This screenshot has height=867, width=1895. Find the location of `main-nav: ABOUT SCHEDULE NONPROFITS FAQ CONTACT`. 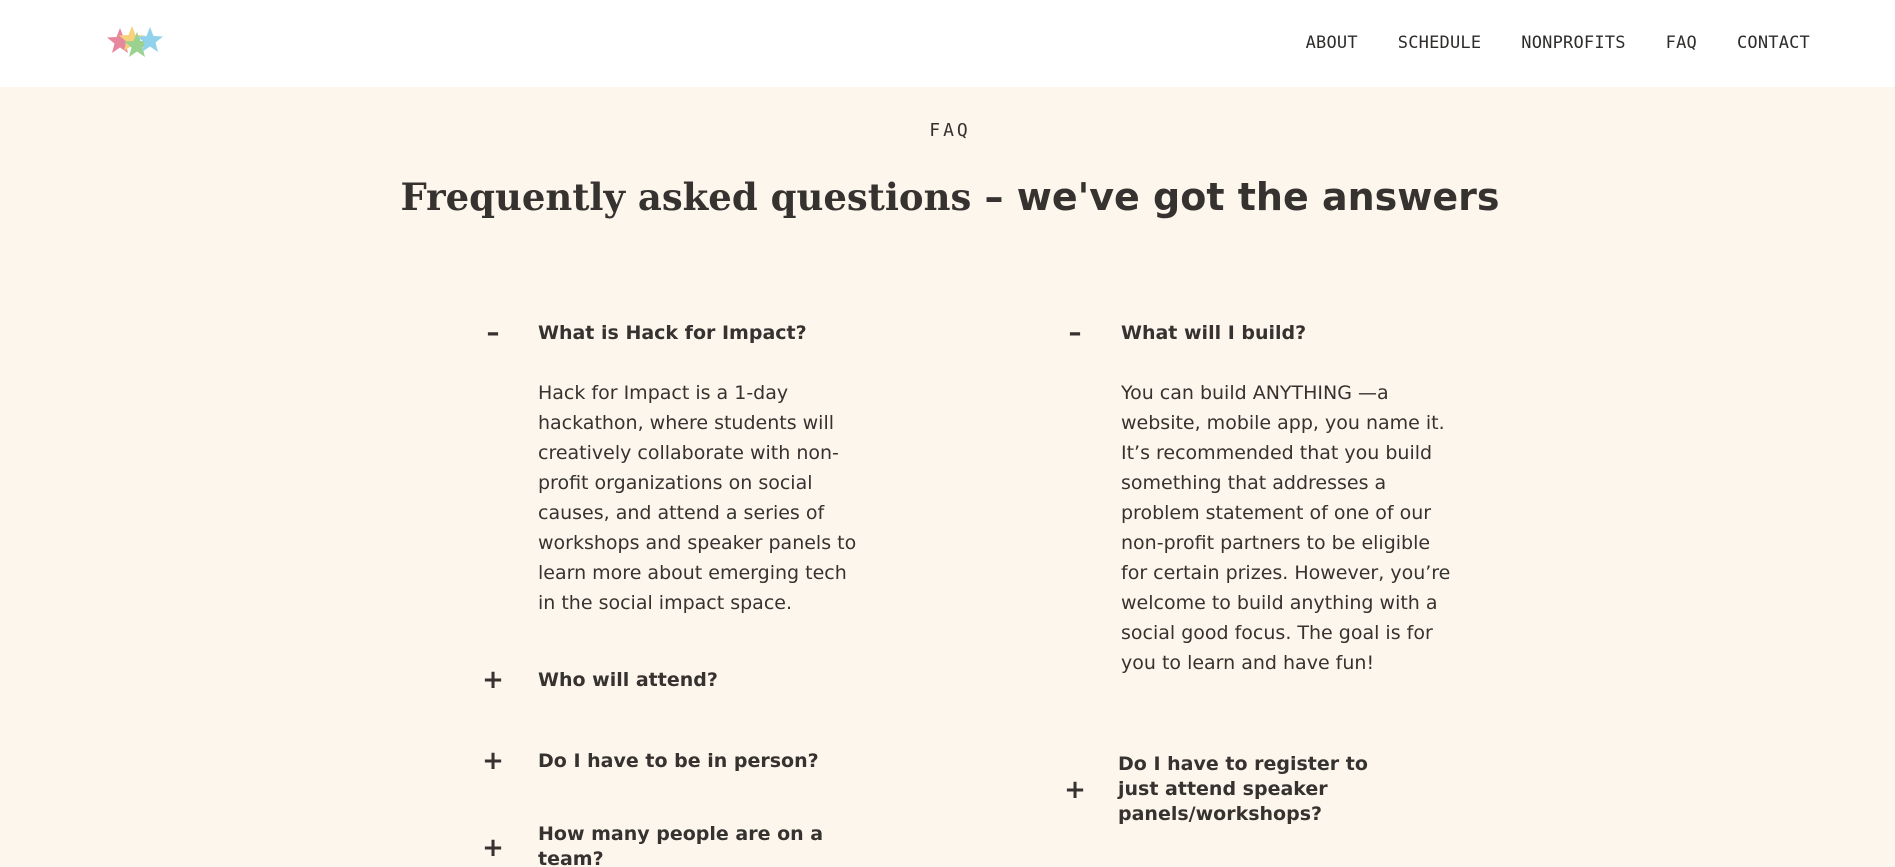

main-nav: ABOUT SCHEDULE NONPROFITS FAQ CONTACT is located at coordinates (1558, 43).